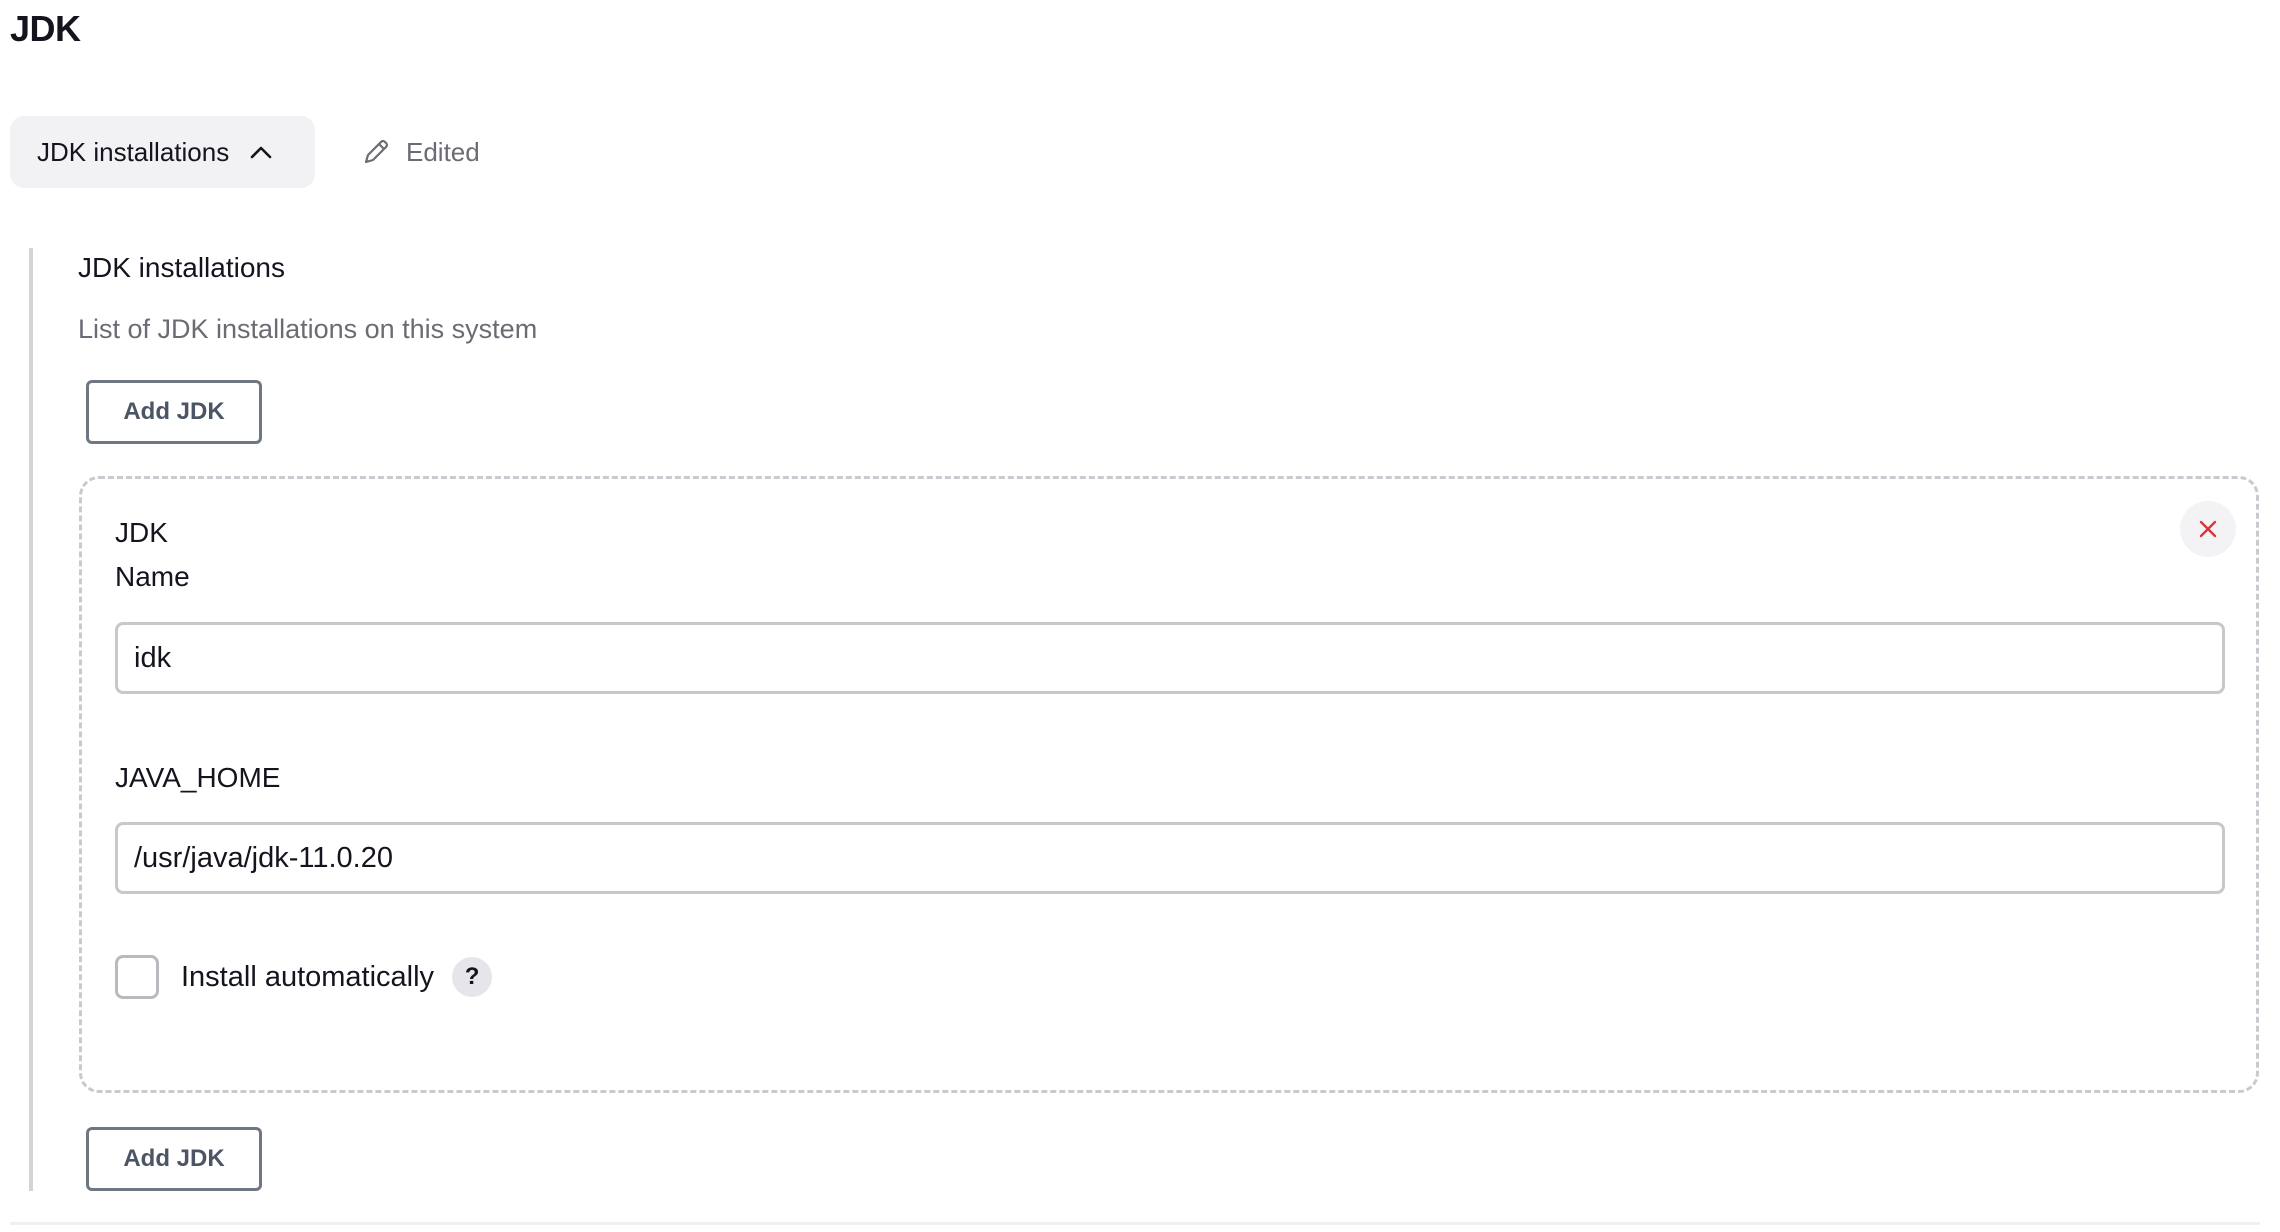 The image size is (2280, 1232). Describe the element at coordinates (174, 412) in the screenshot. I see `add-jdk-button-top: Add JDK` at that location.